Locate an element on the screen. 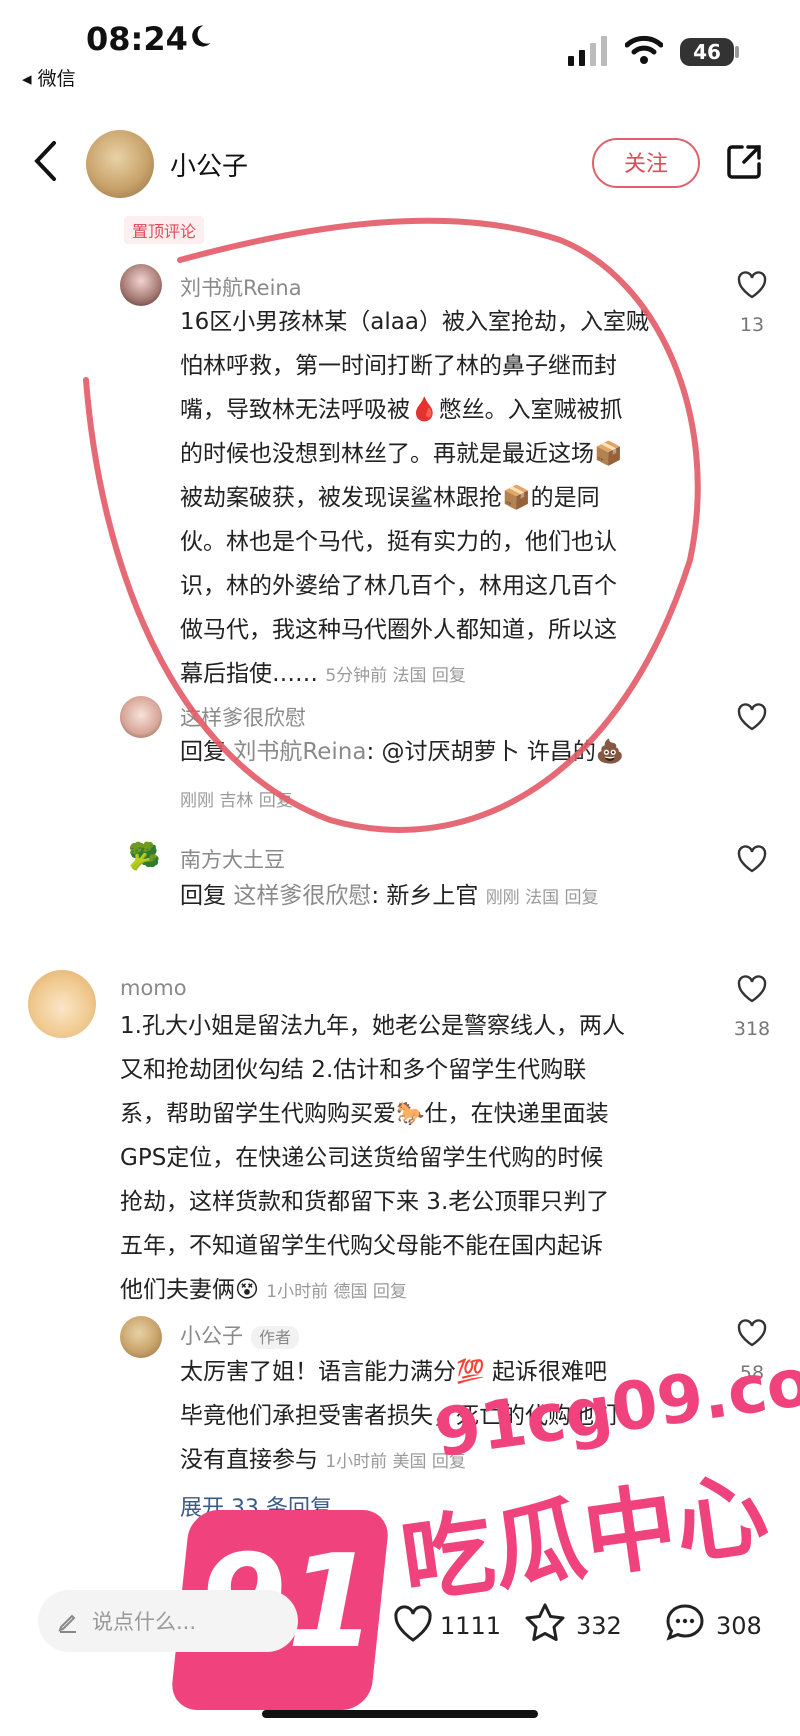 This screenshot has width=800, height=1736. like-count: 318 is located at coordinates (752, 1029).